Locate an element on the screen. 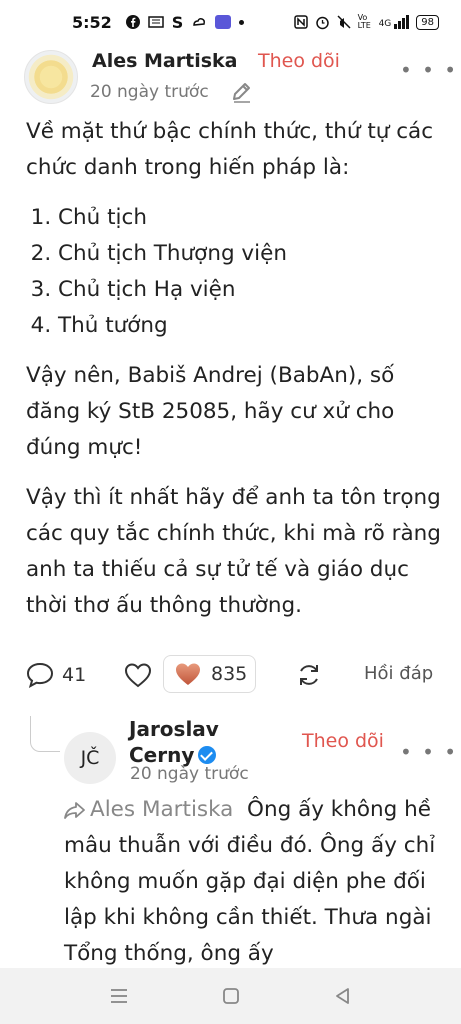 This screenshot has height=1024, width=461. reply-mention: Ales Martiska is located at coordinates (148, 809).